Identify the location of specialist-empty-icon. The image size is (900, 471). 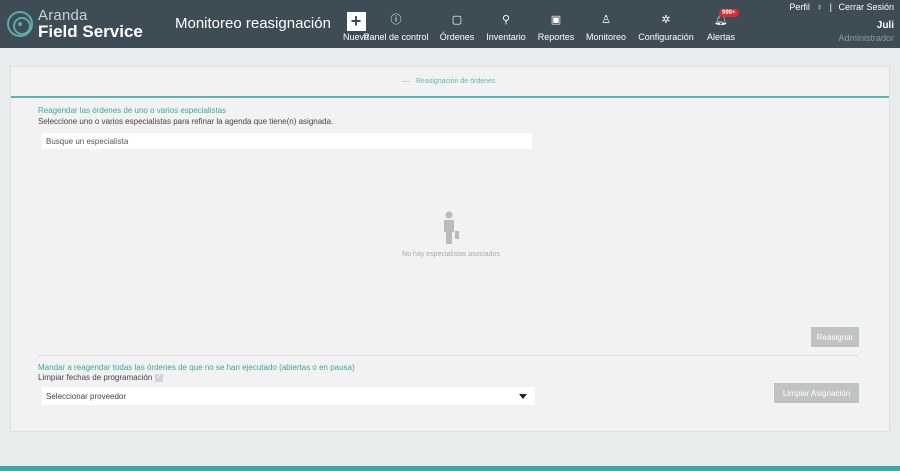
(451, 227).